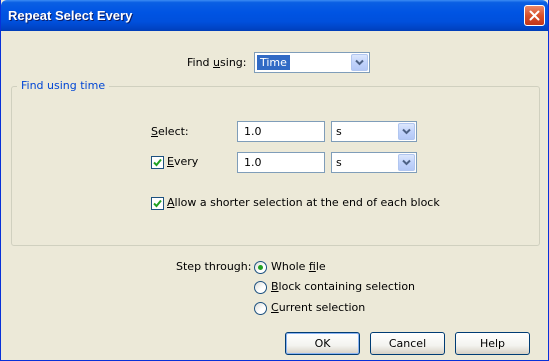 The height and width of the screenshot is (361, 549). Describe the element at coordinates (170, 161) in the screenshot. I see `every-label-accel: E` at that location.